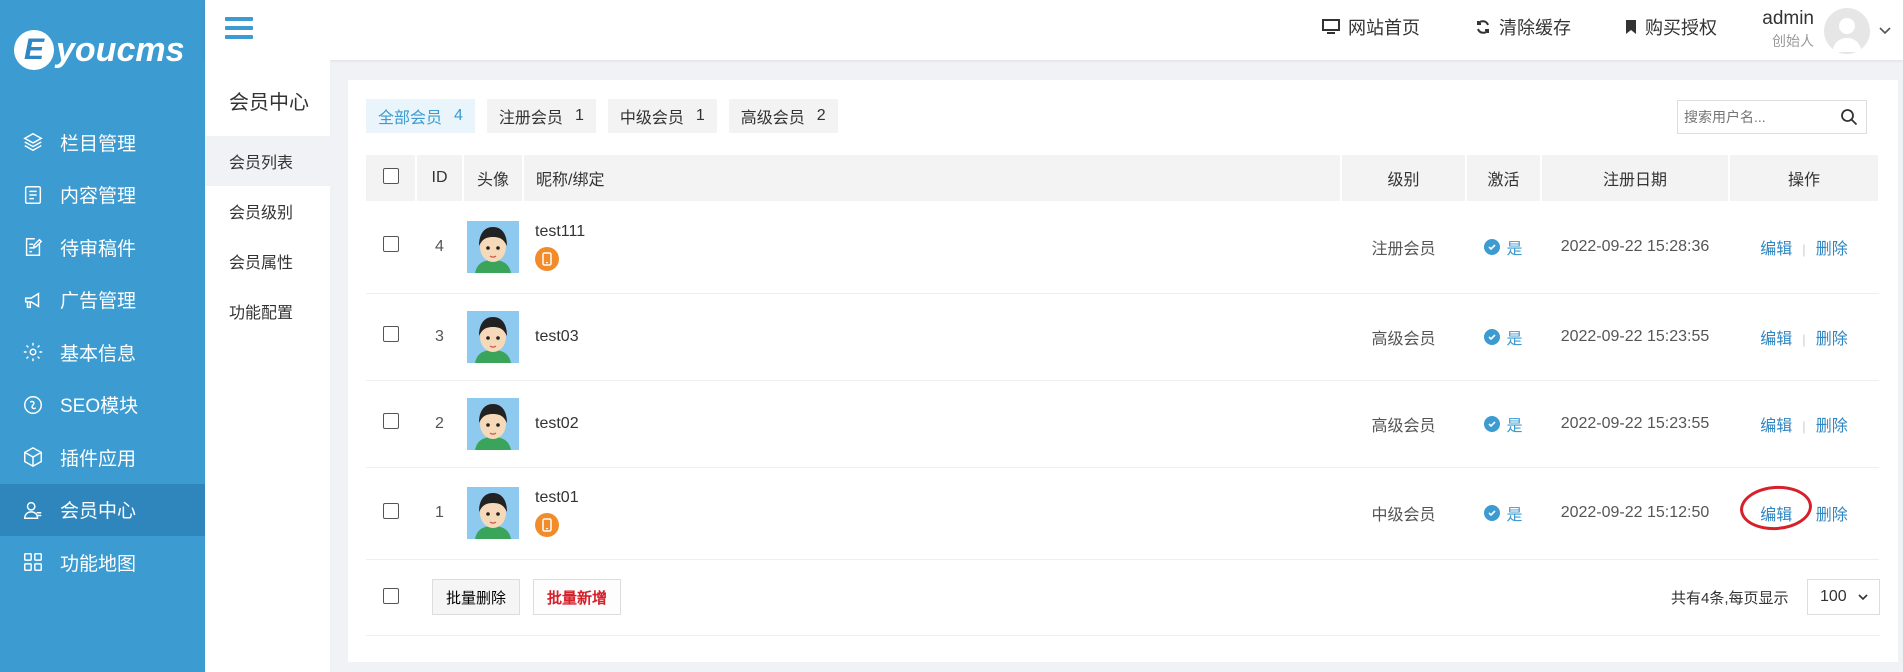  I want to click on sidebar-item-label: 插件应用, so click(98, 459).